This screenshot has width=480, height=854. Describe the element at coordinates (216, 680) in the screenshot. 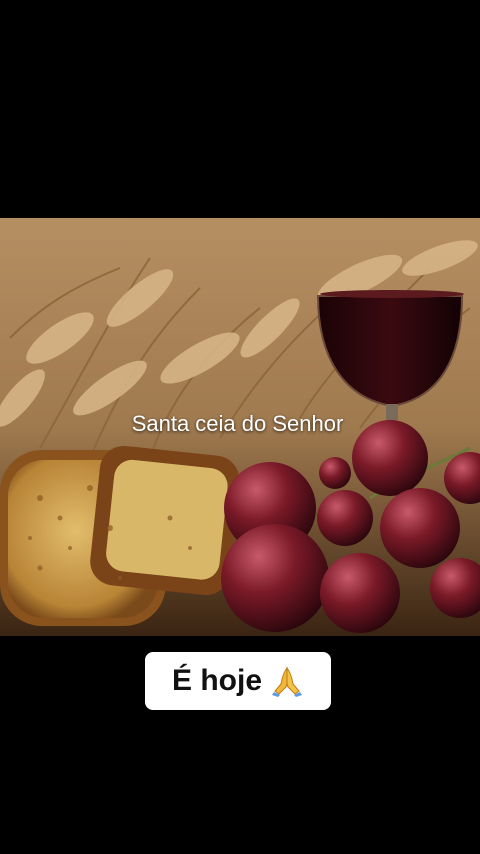

I see `caption-text: É hoje` at that location.